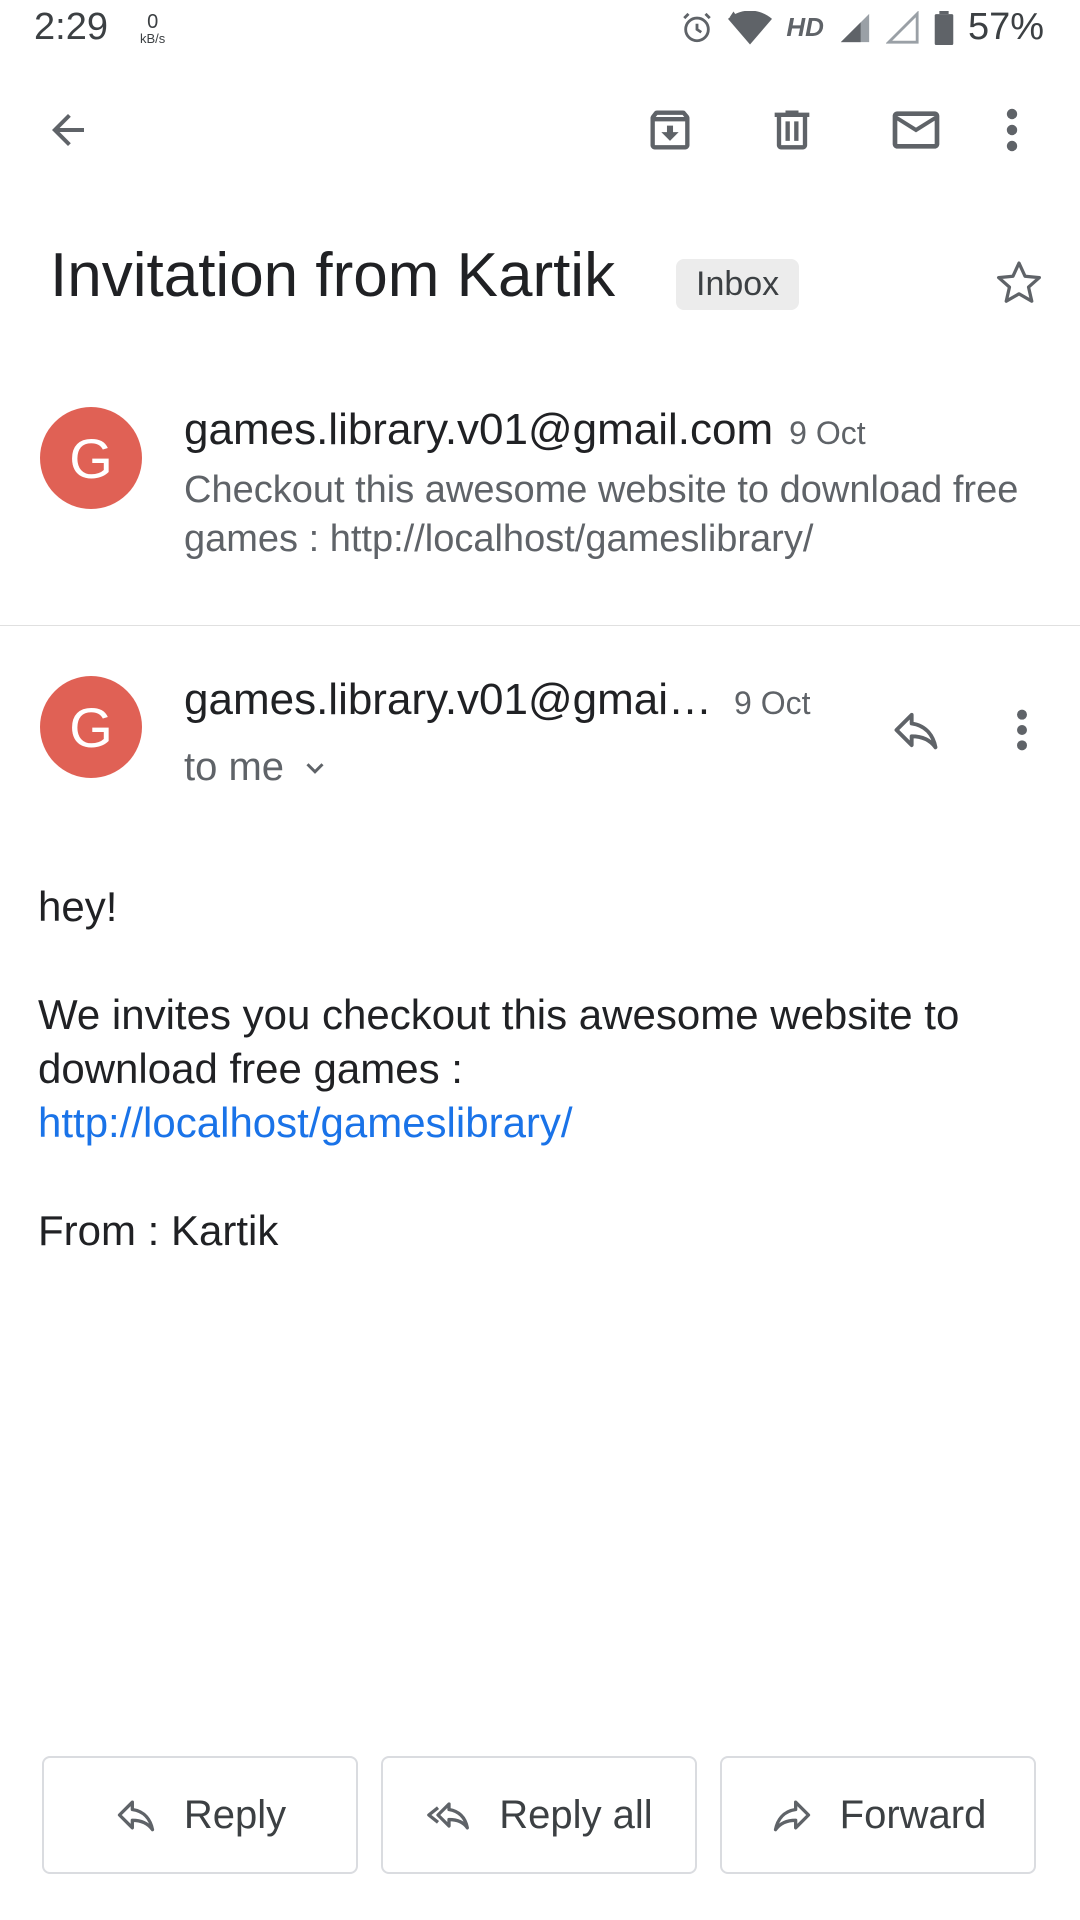 The width and height of the screenshot is (1080, 1920). Describe the element at coordinates (153, 38) in the screenshot. I see `network-speed-unit: kB/s` at that location.